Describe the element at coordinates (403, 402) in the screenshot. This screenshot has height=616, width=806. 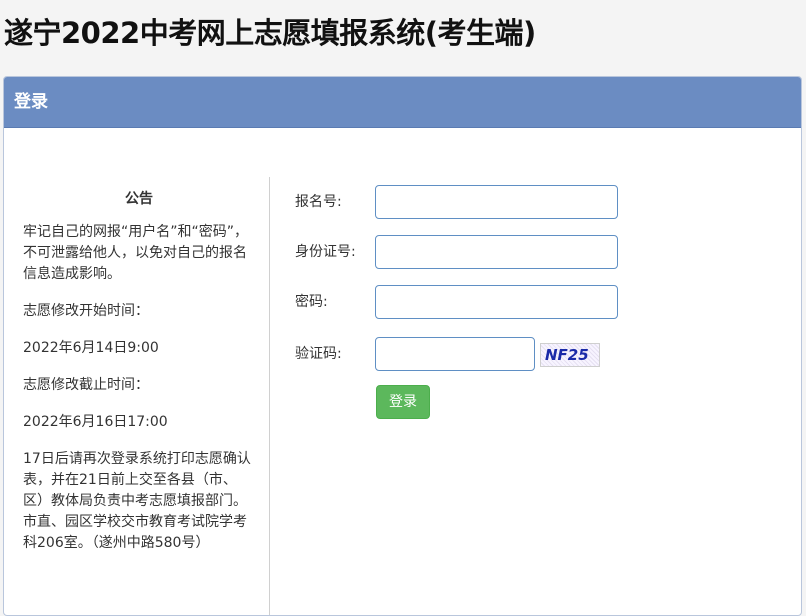
I see `login-button: 登录` at that location.